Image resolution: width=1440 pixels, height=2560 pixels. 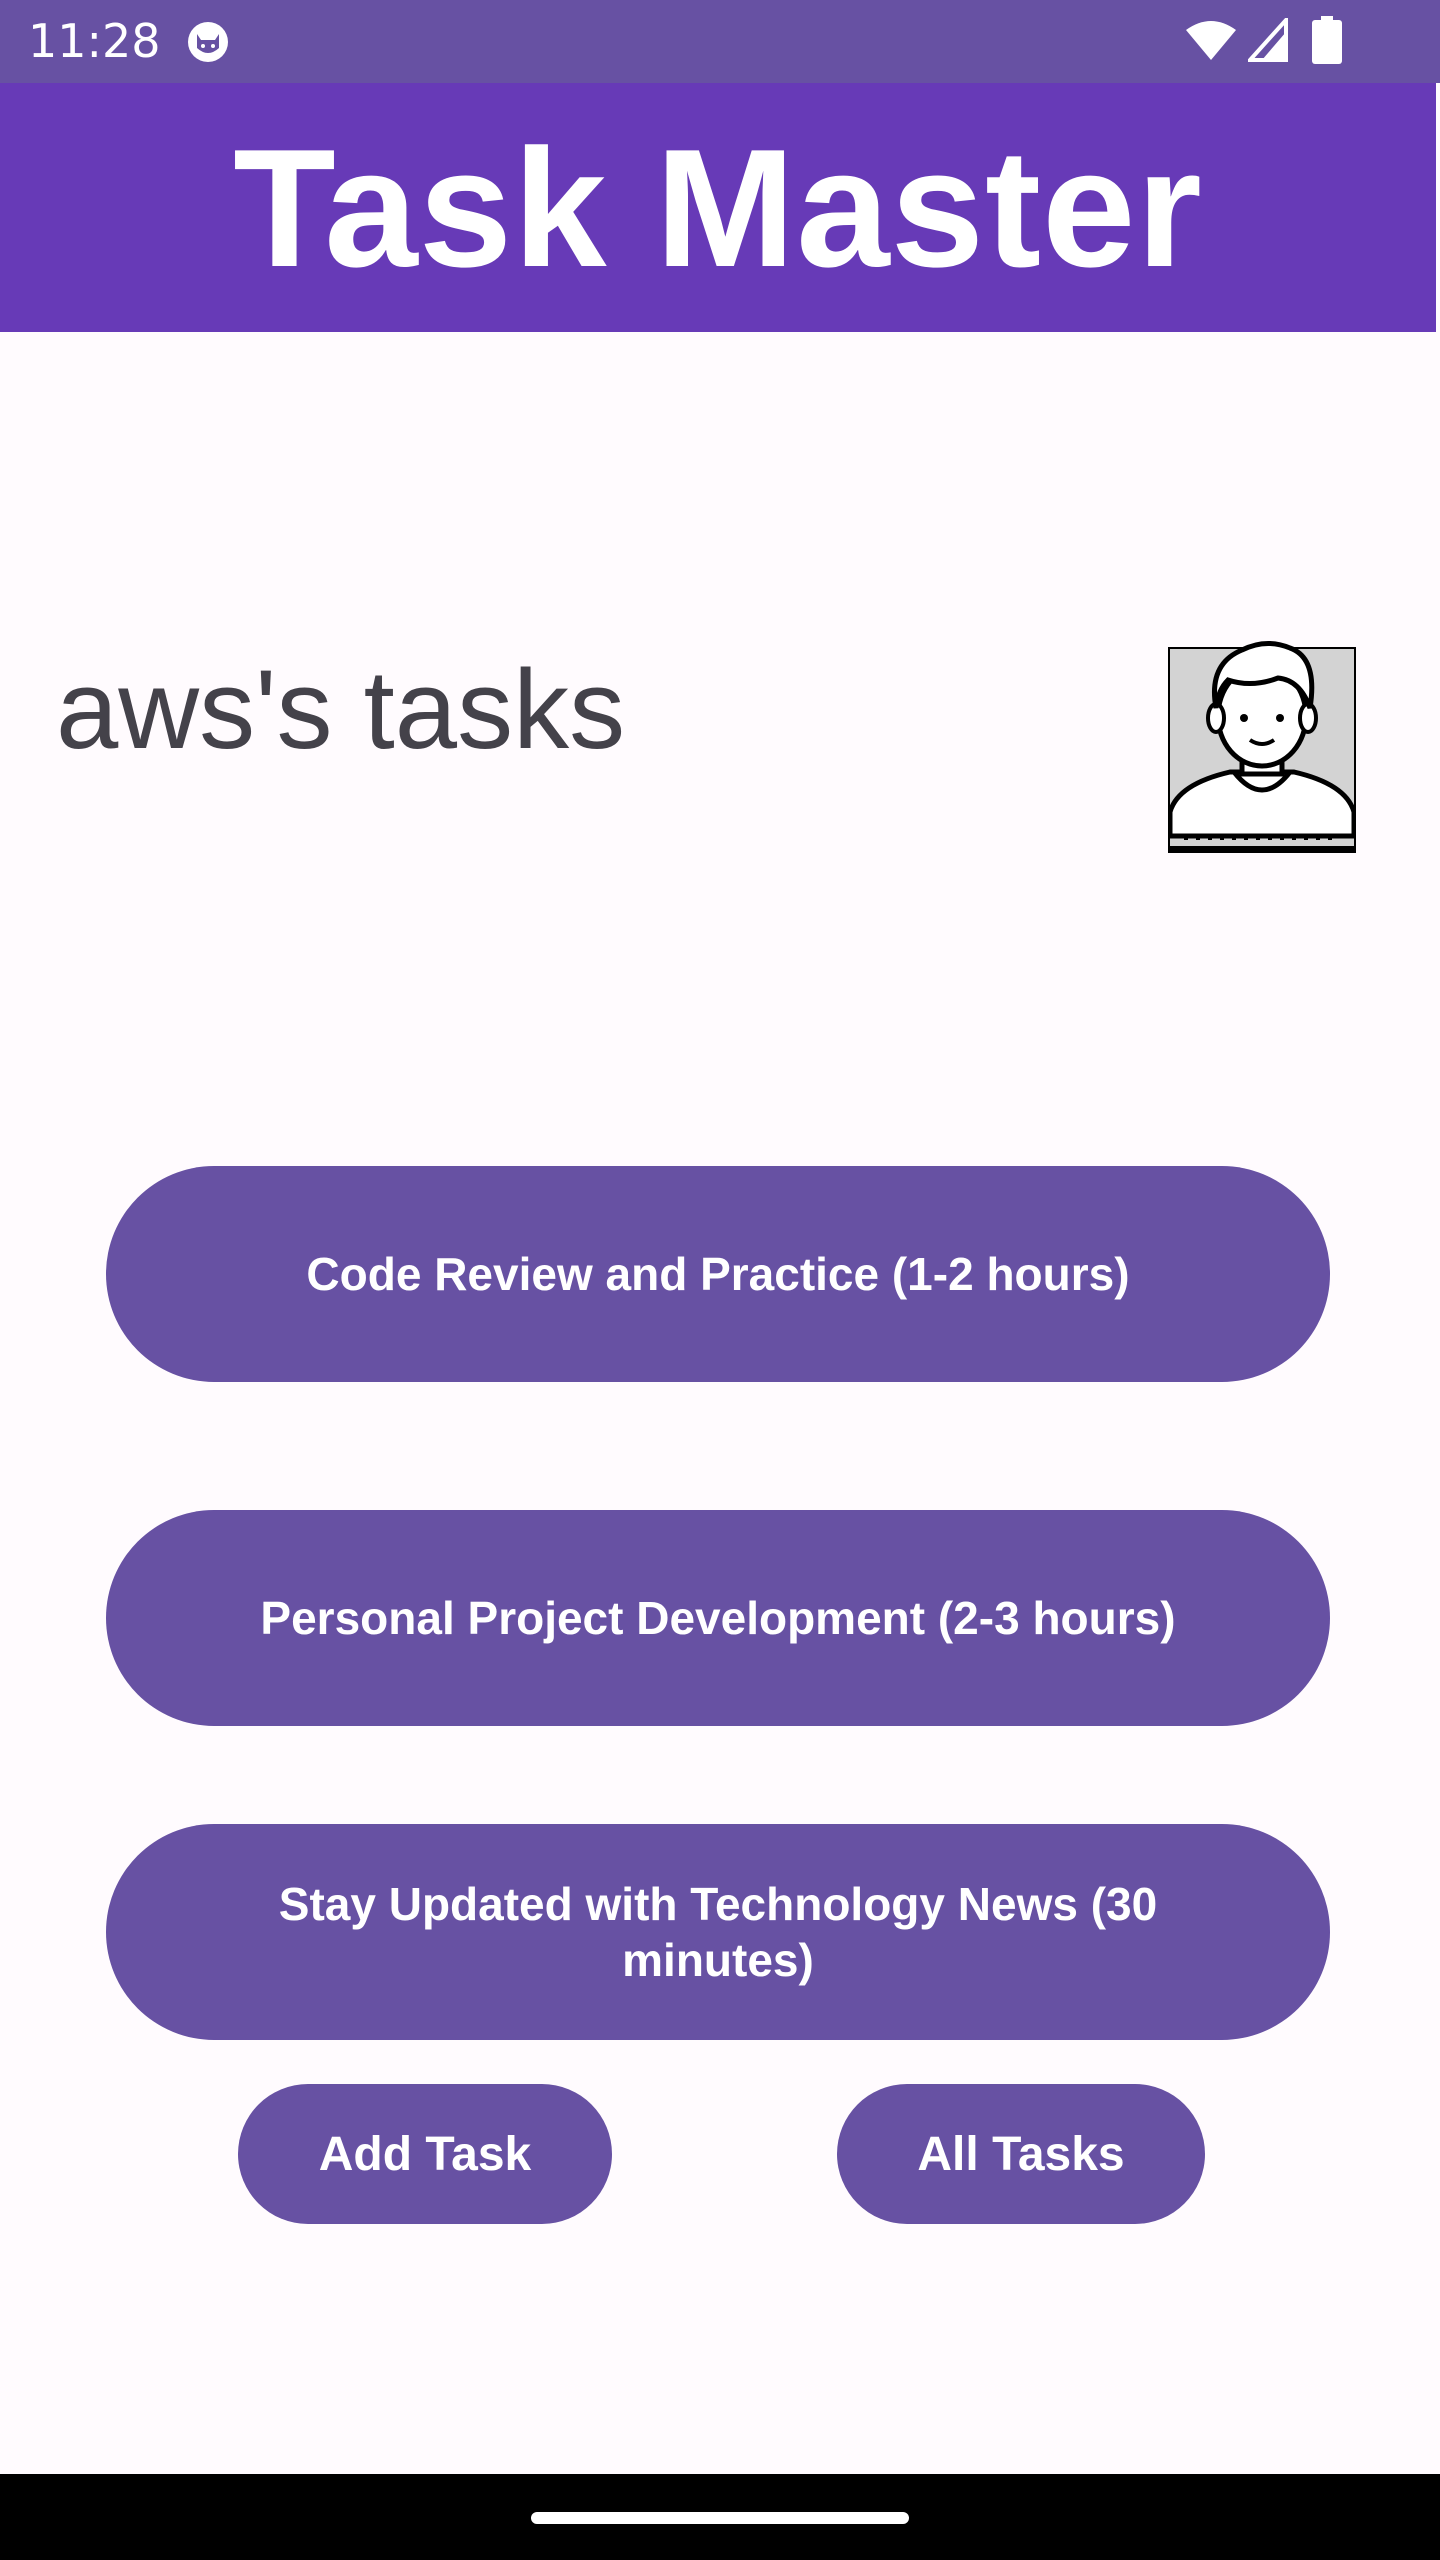 I want to click on status-time: 11:28, so click(x=94, y=41).